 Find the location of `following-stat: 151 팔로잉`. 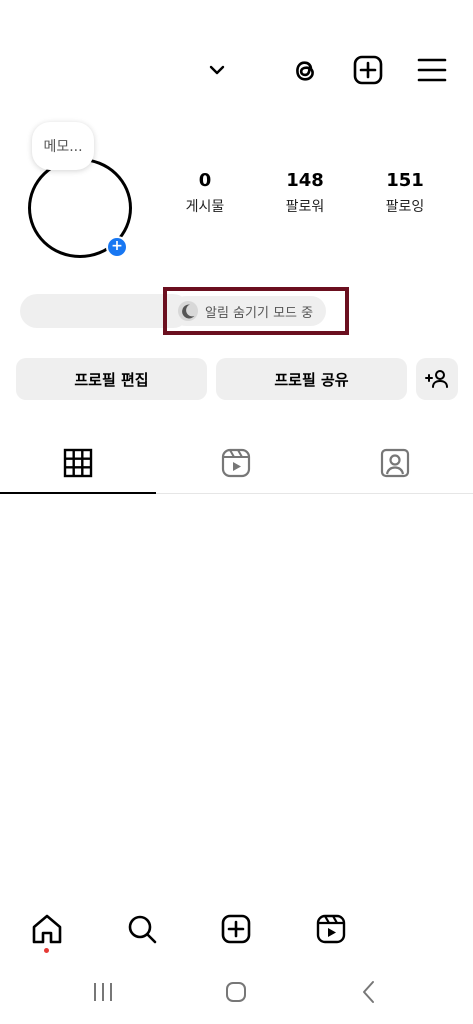

following-stat: 151 팔로잉 is located at coordinates (405, 193).